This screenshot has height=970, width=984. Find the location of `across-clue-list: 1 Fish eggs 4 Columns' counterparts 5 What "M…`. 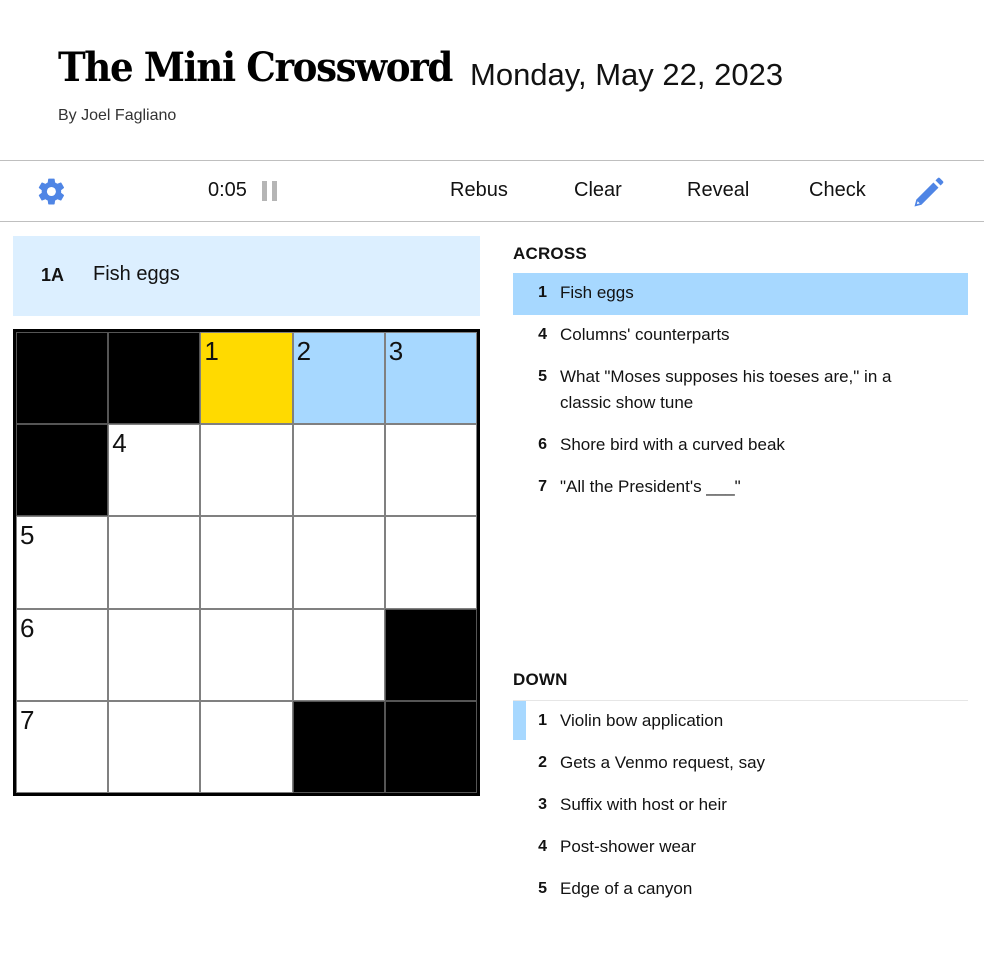

across-clue-list: 1 Fish eggs 4 Columns' counterparts 5 What "M… is located at coordinates (740, 391).